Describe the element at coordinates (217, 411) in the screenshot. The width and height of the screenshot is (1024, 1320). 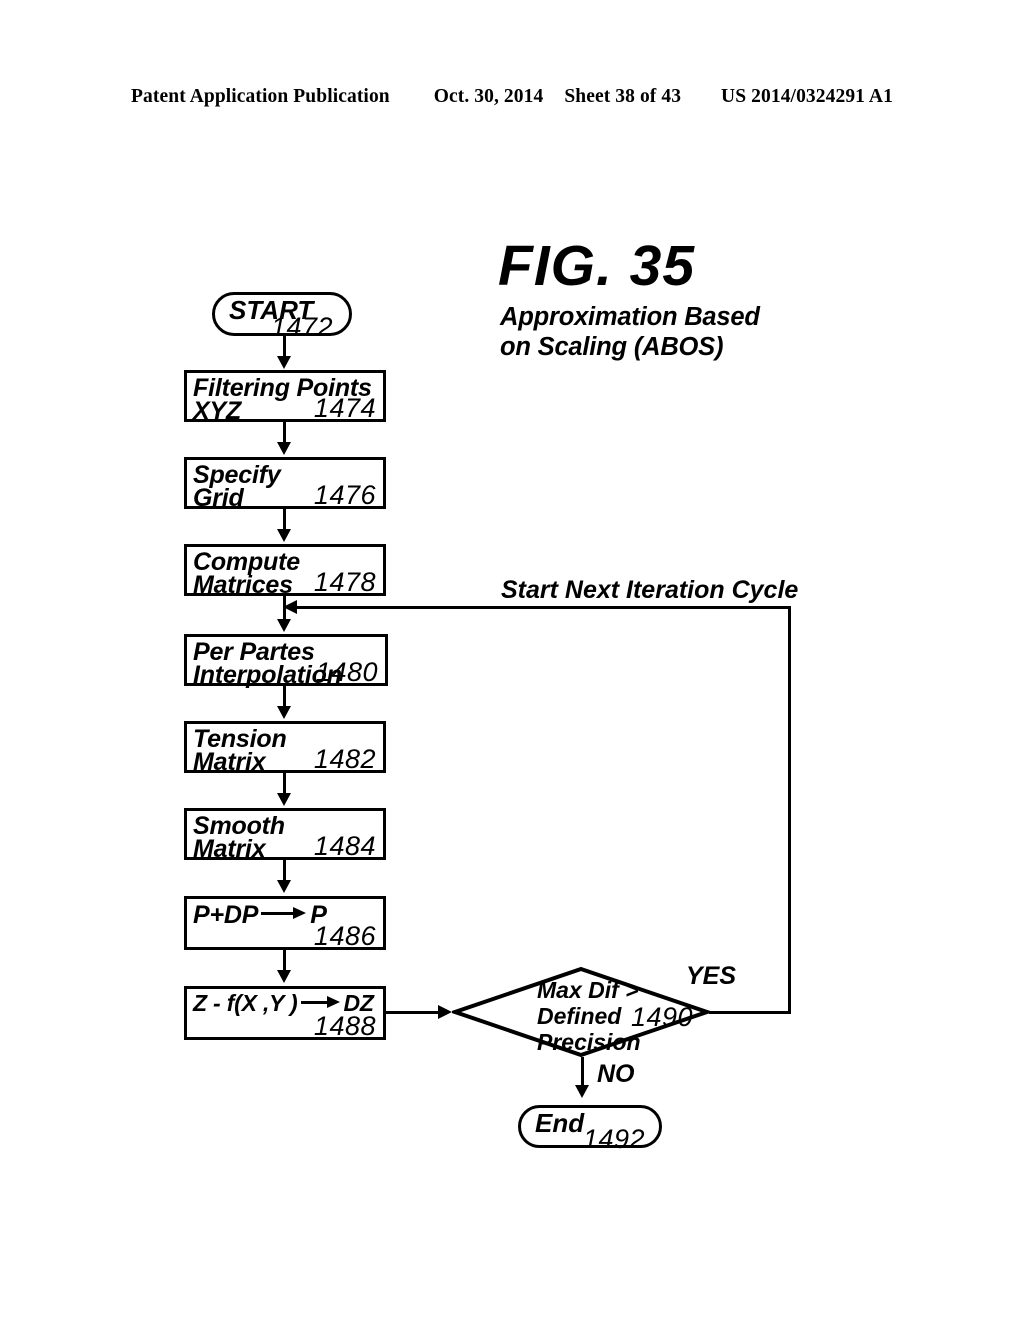
I see `node-1474-line2: XYZ` at that location.